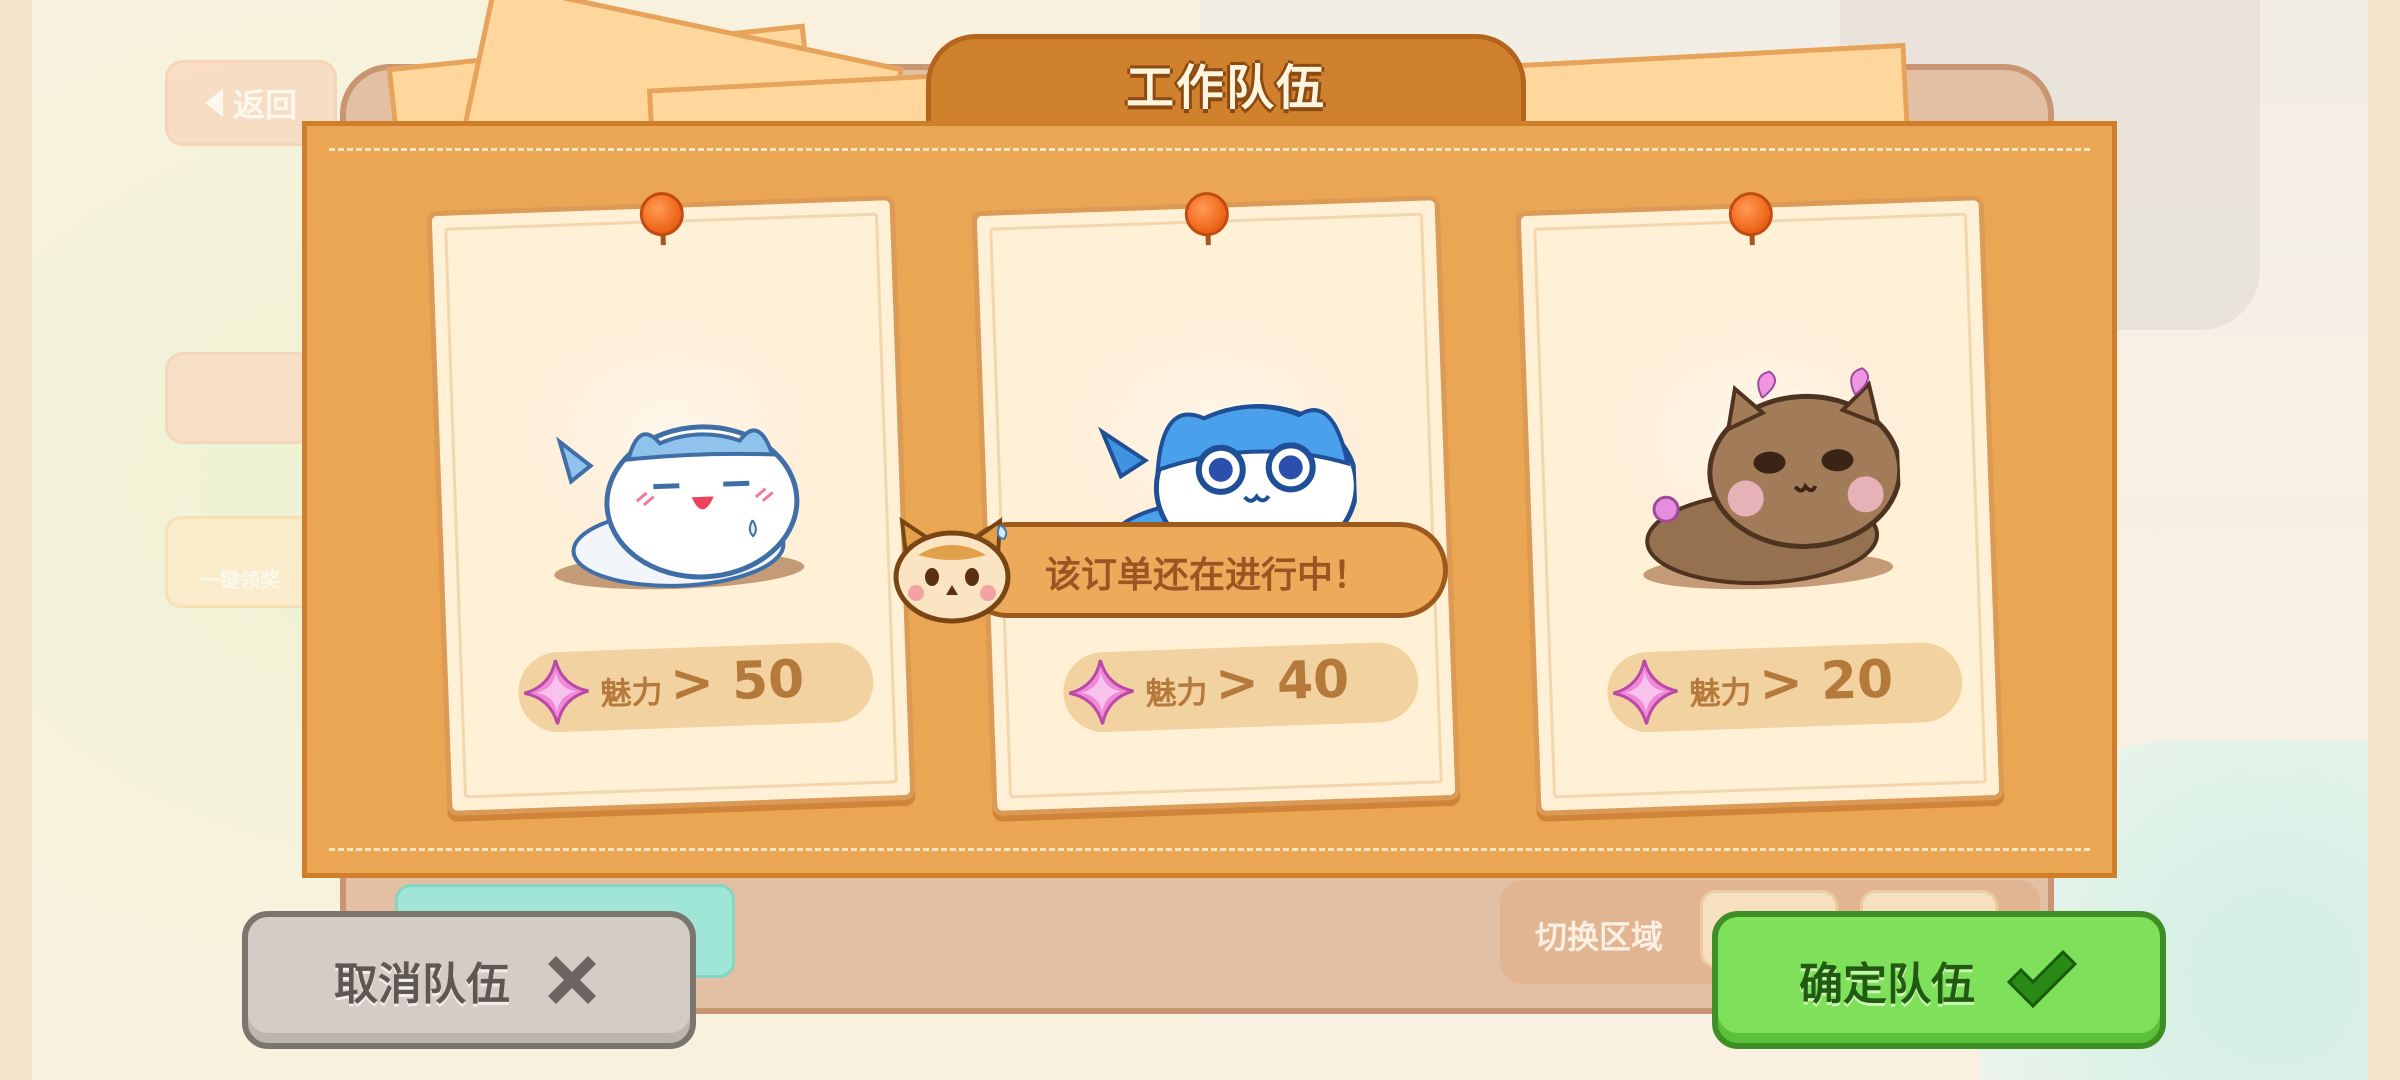  I want to click on toast-message: 该订单还在进行中！, so click(1207, 575).